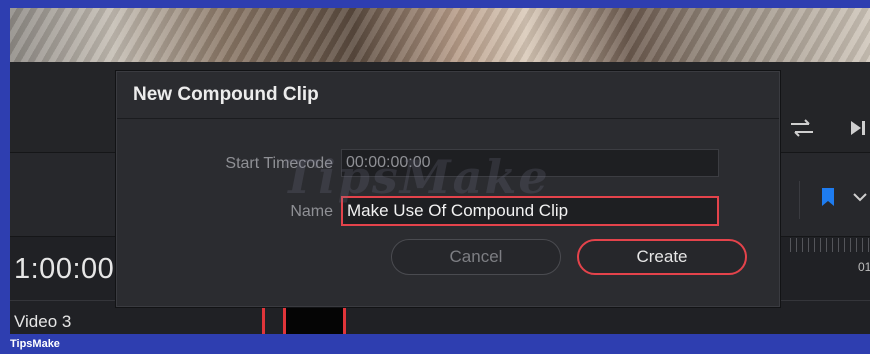 This screenshot has width=870, height=354. I want to click on start-timecode-label: Start Timecode, so click(279, 163).